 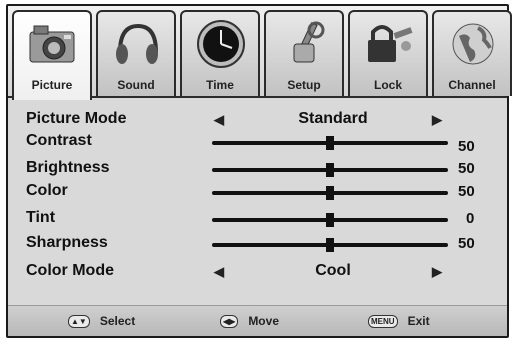 I want to click on contrast-row: Contrast 50, so click(x=257, y=143).